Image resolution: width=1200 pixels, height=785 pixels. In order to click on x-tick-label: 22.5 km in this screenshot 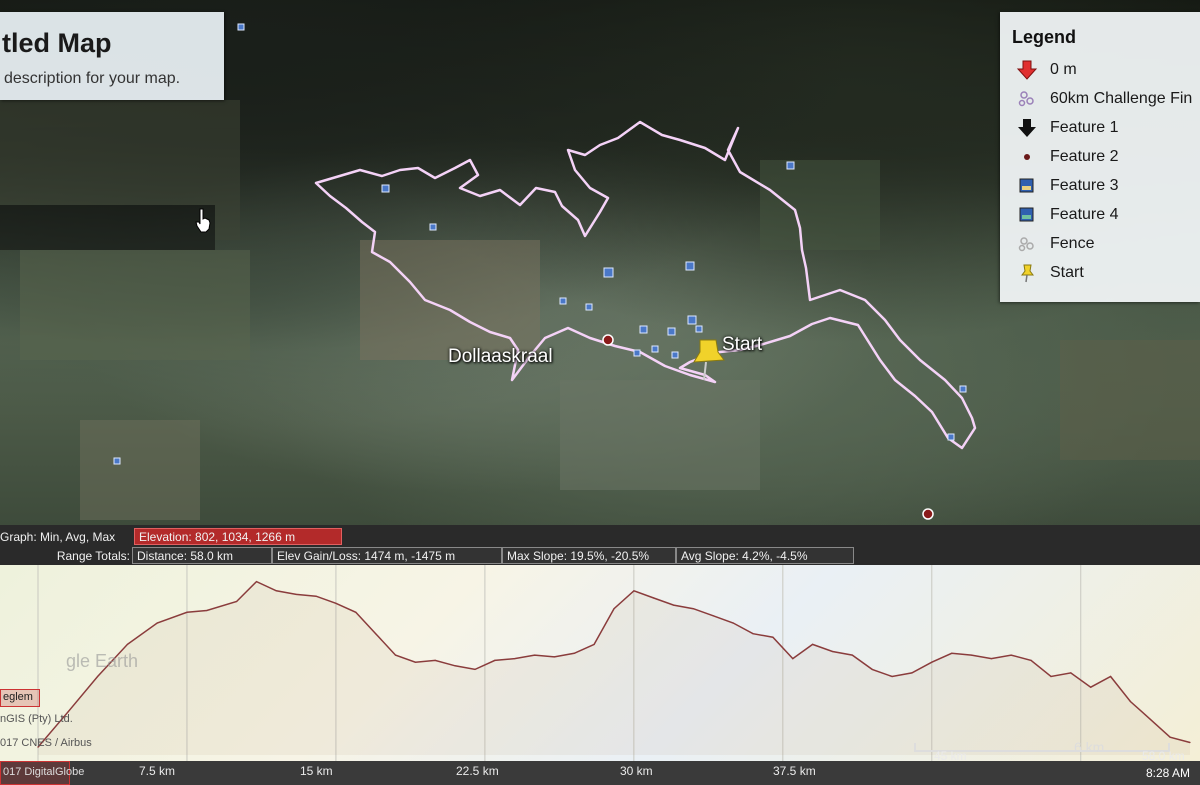, I will do `click(477, 771)`.